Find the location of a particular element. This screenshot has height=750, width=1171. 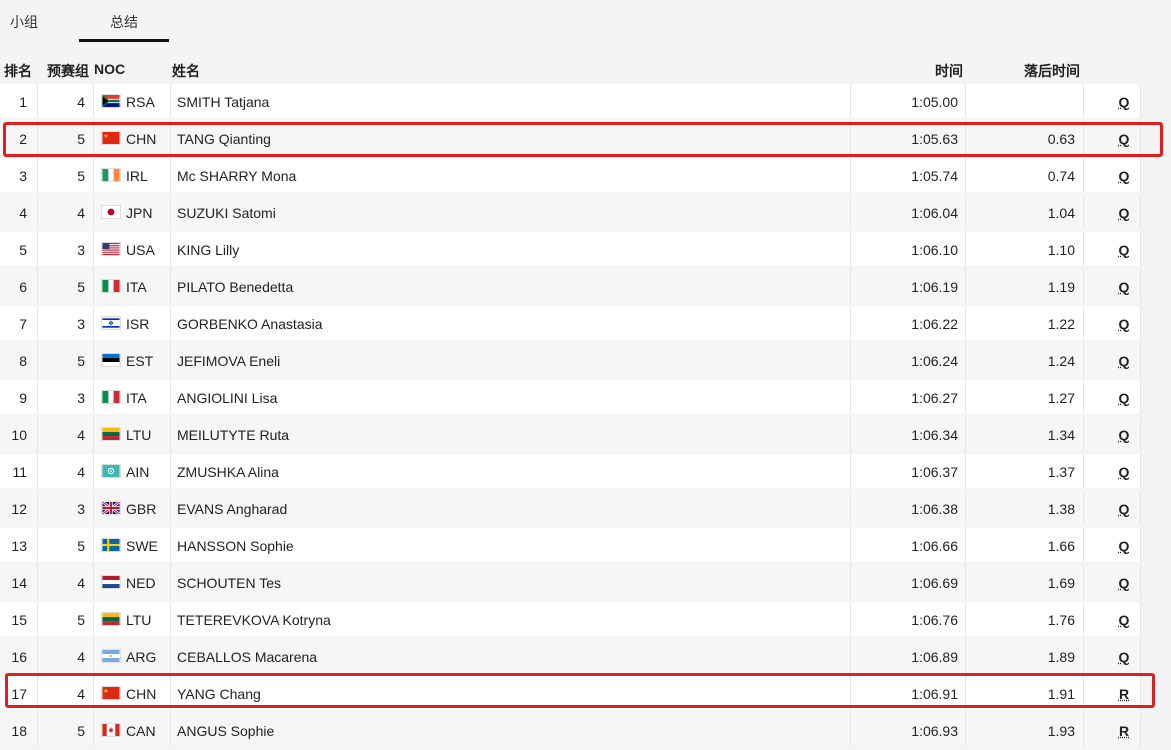

tab-heats: 小组 is located at coordinates (24, 22).